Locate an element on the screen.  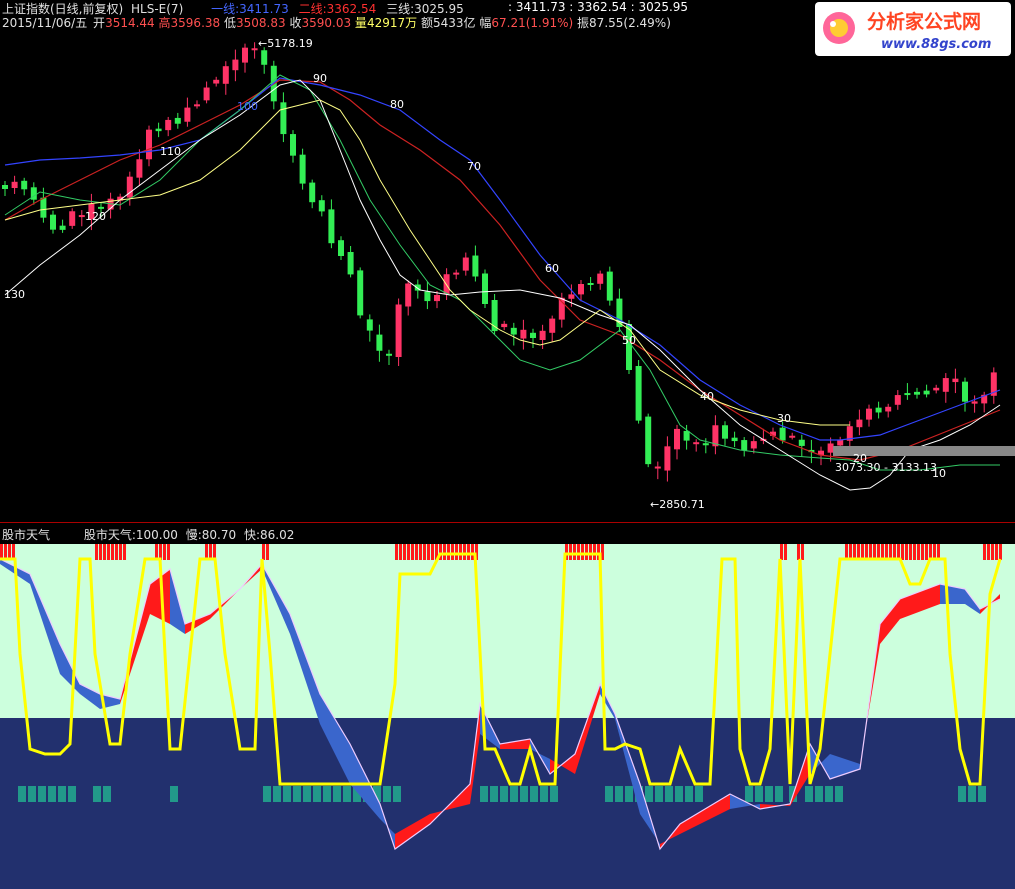
sub-chart-header: 股市天气 股市天气:100.00 慢:80.70 快:86.02 is located at coordinates (148, 534).